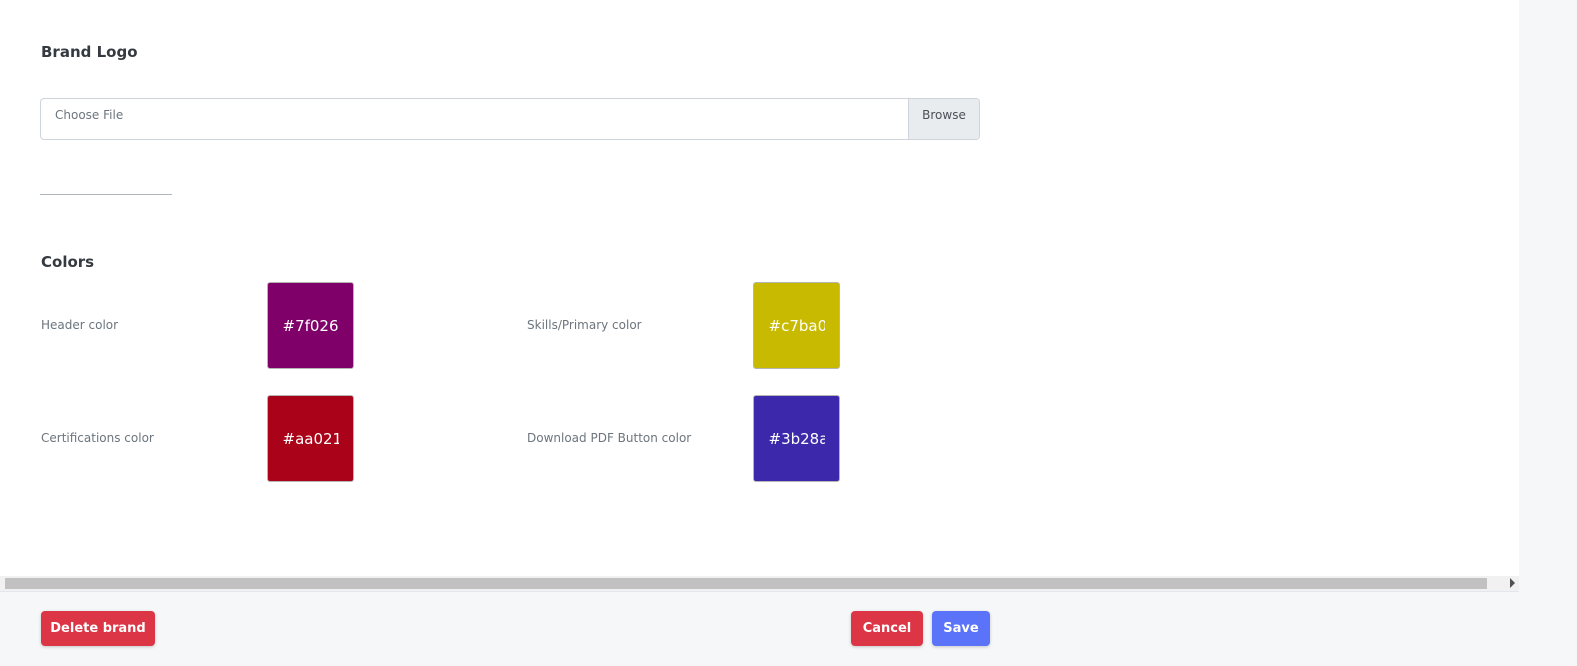 The width and height of the screenshot is (1577, 666). I want to click on cancel-button: Cancel, so click(887, 628).